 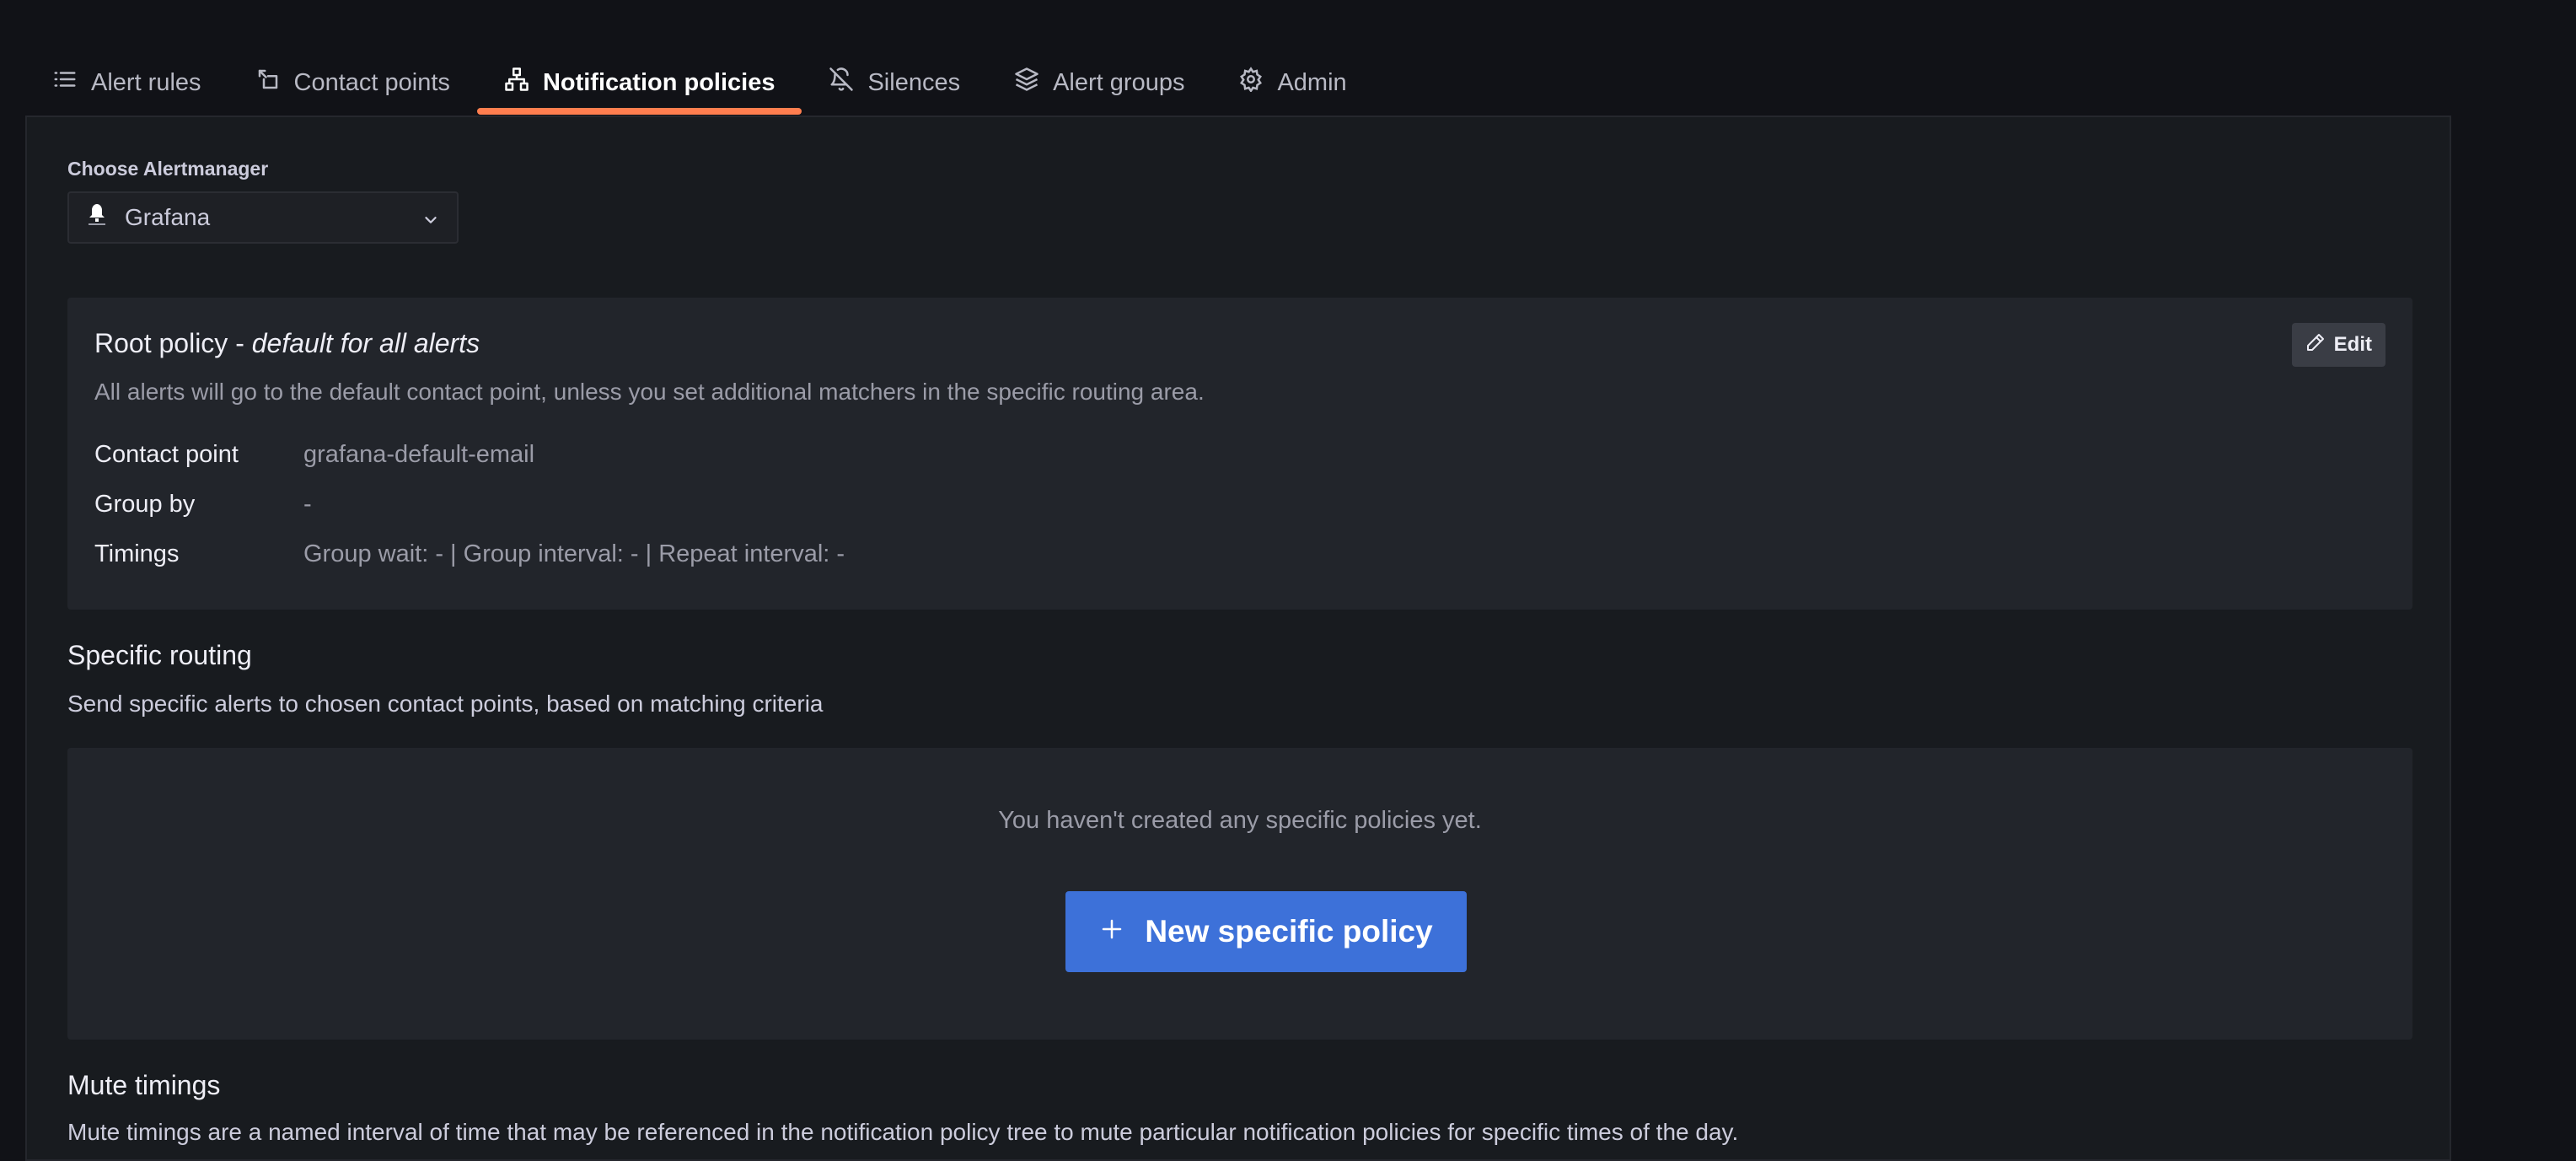 I want to click on alertmanager-select: Grafana, so click(x=263, y=217).